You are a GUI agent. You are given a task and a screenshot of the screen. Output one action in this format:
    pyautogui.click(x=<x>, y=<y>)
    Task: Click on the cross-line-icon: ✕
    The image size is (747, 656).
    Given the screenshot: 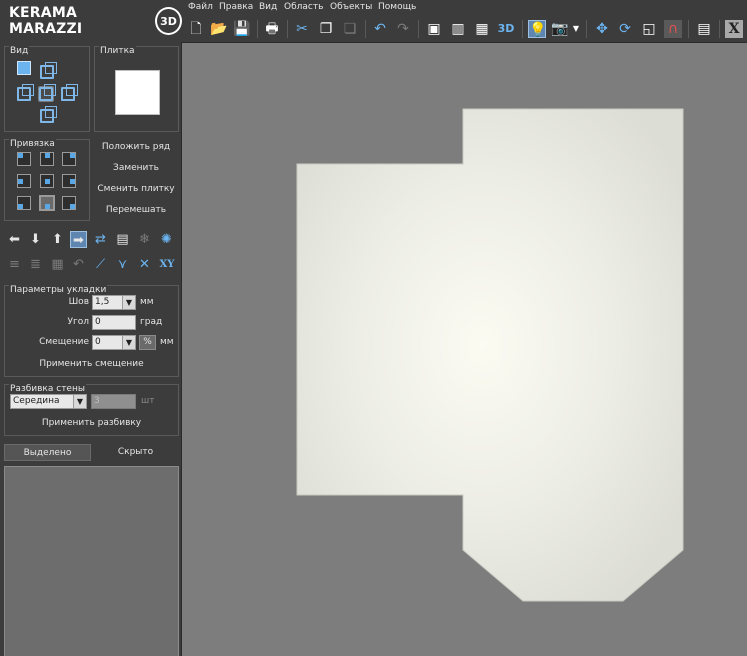 What is the action you would take?
    pyautogui.click(x=144, y=264)
    